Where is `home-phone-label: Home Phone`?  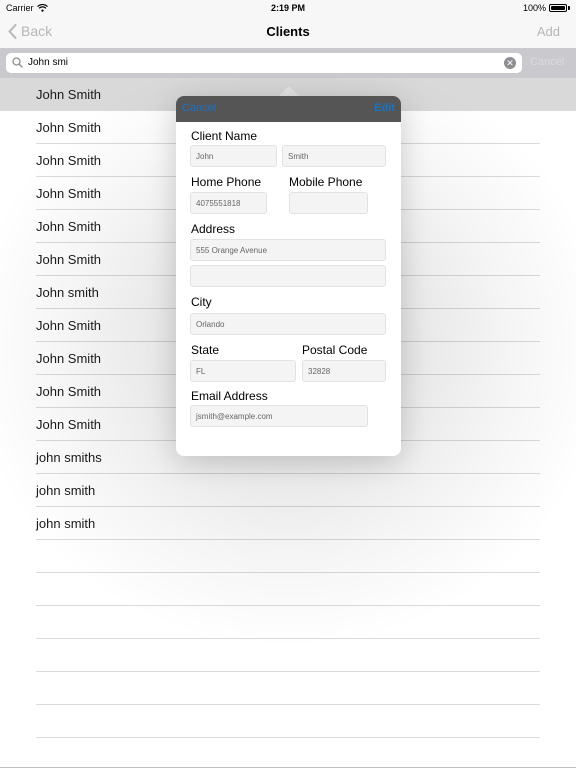
home-phone-label: Home Phone is located at coordinates (226, 182).